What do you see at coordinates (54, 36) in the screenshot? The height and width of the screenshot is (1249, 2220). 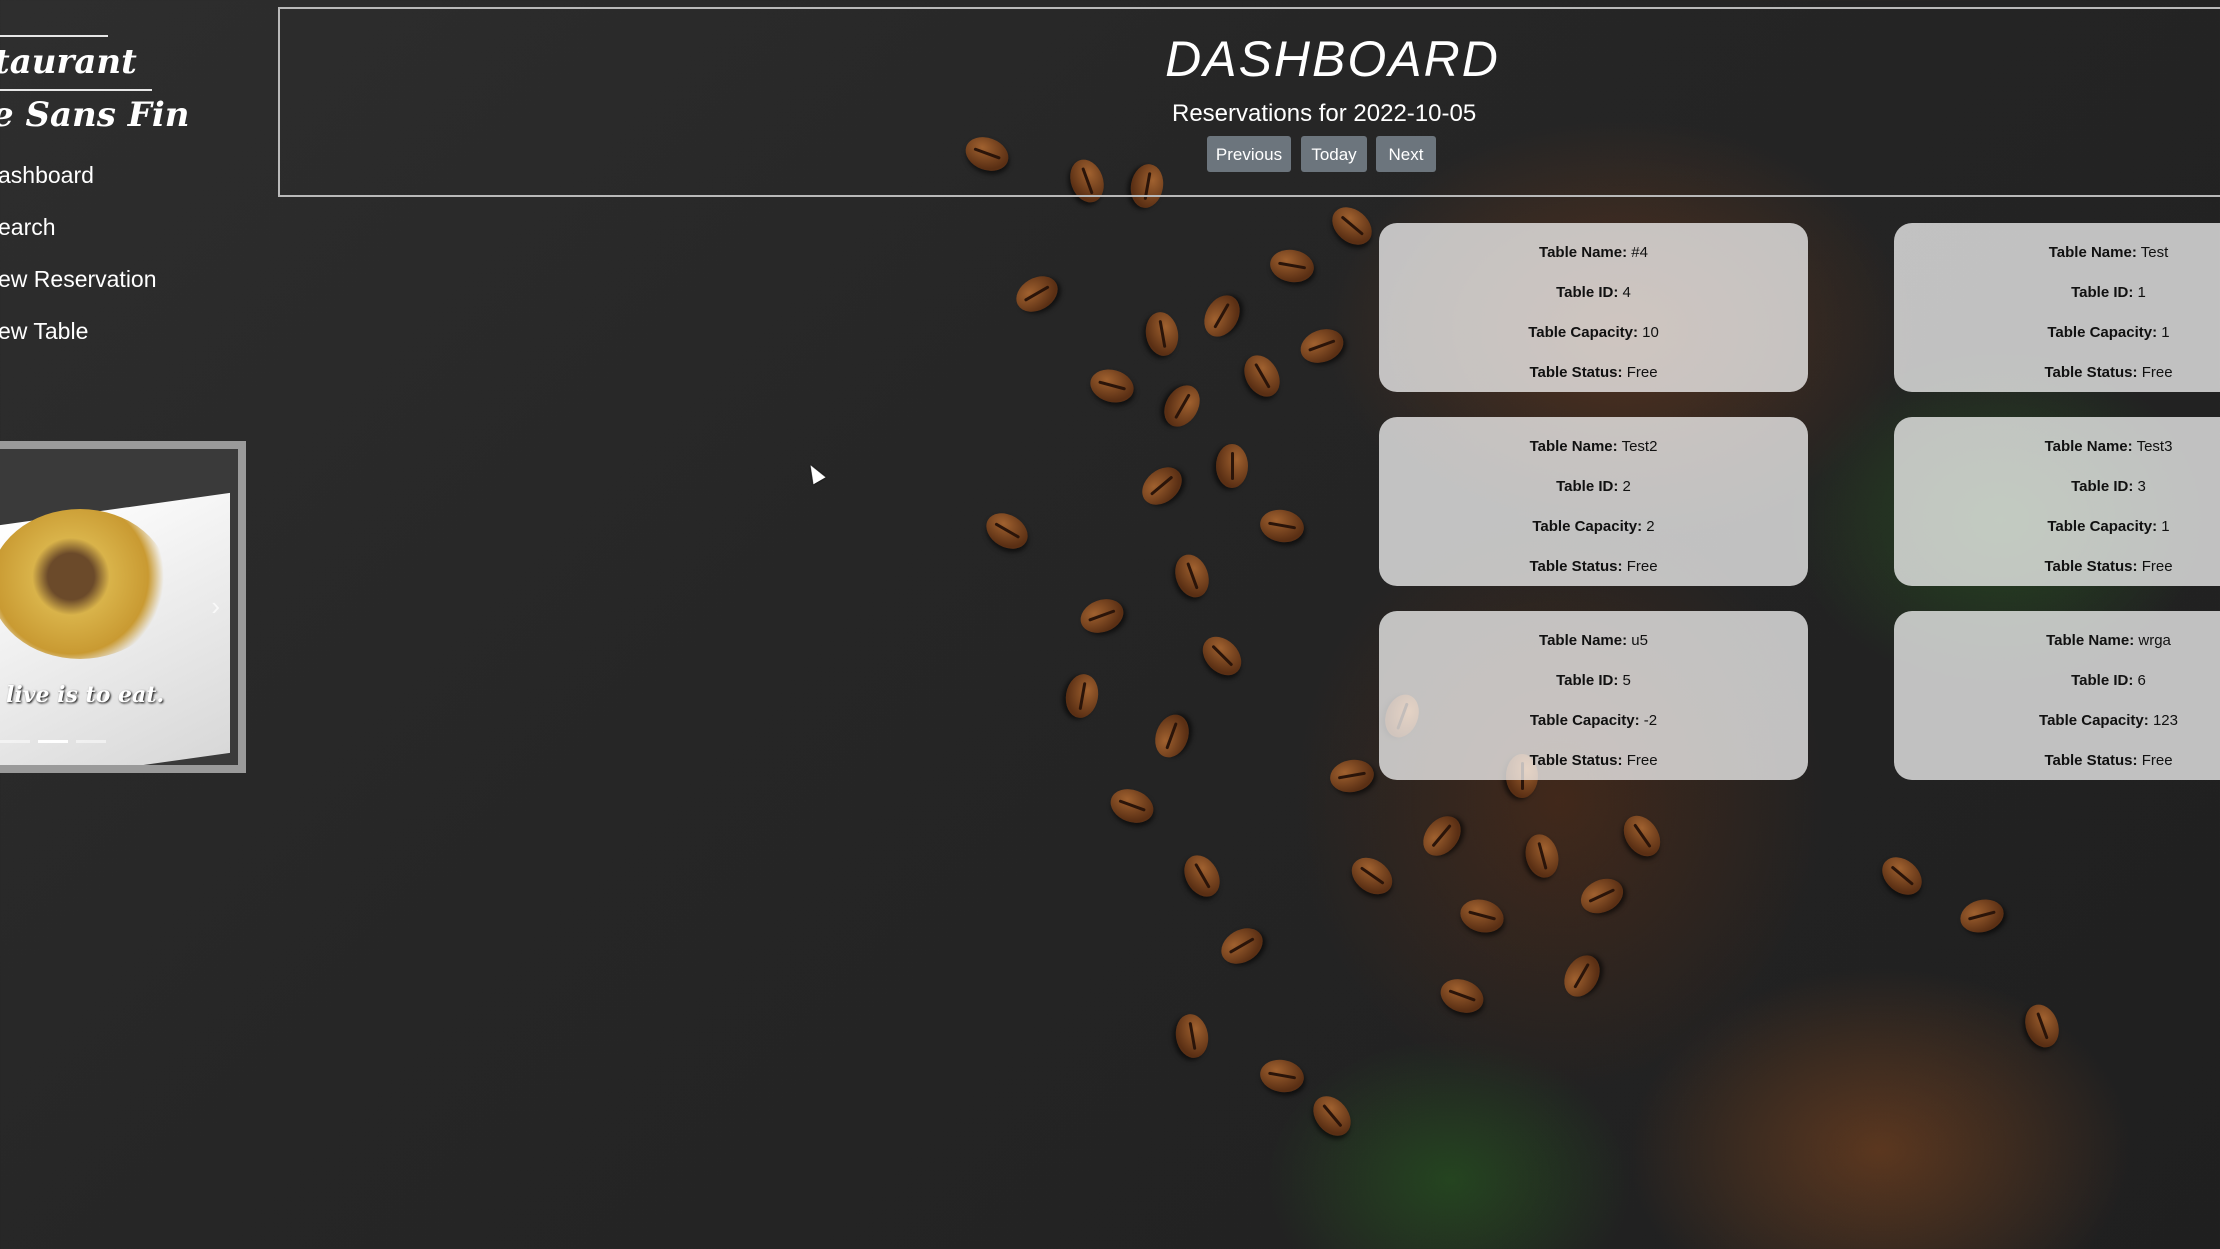 I see `brand-divider-top` at bounding box center [54, 36].